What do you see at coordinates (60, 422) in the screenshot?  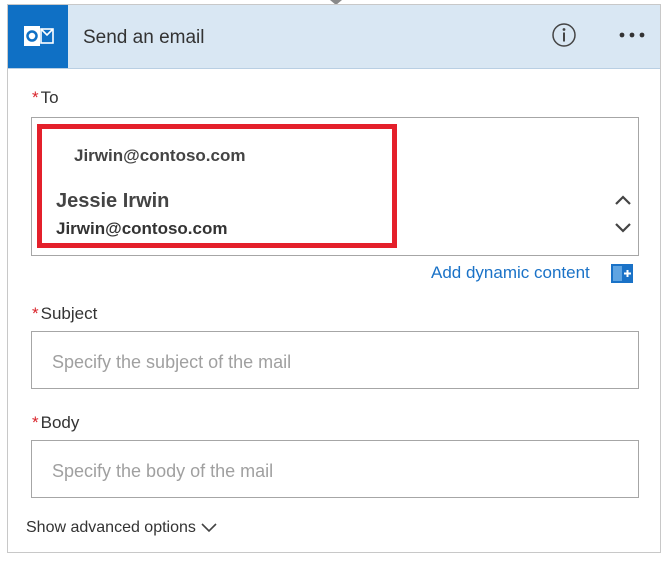 I see `body-label-text: Body` at bounding box center [60, 422].